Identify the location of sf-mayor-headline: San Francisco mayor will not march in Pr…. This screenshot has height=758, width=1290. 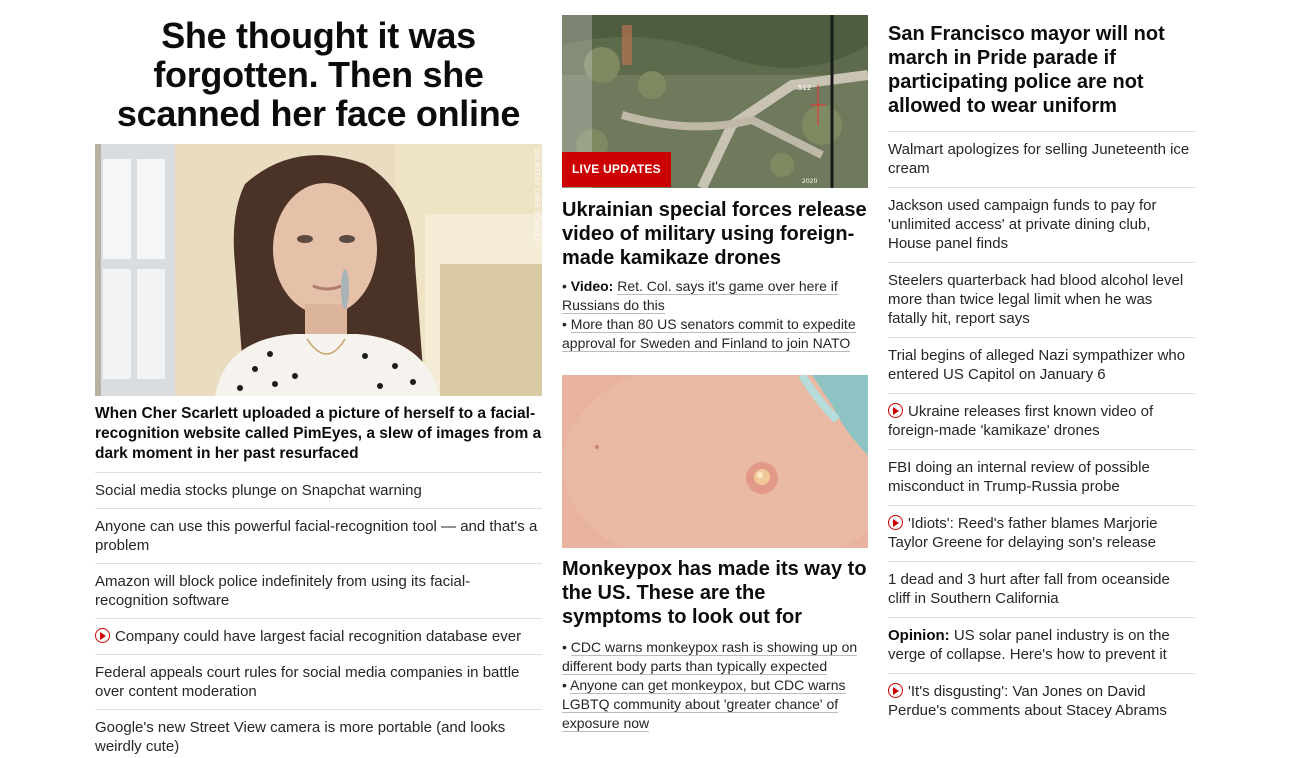
(1041, 72).